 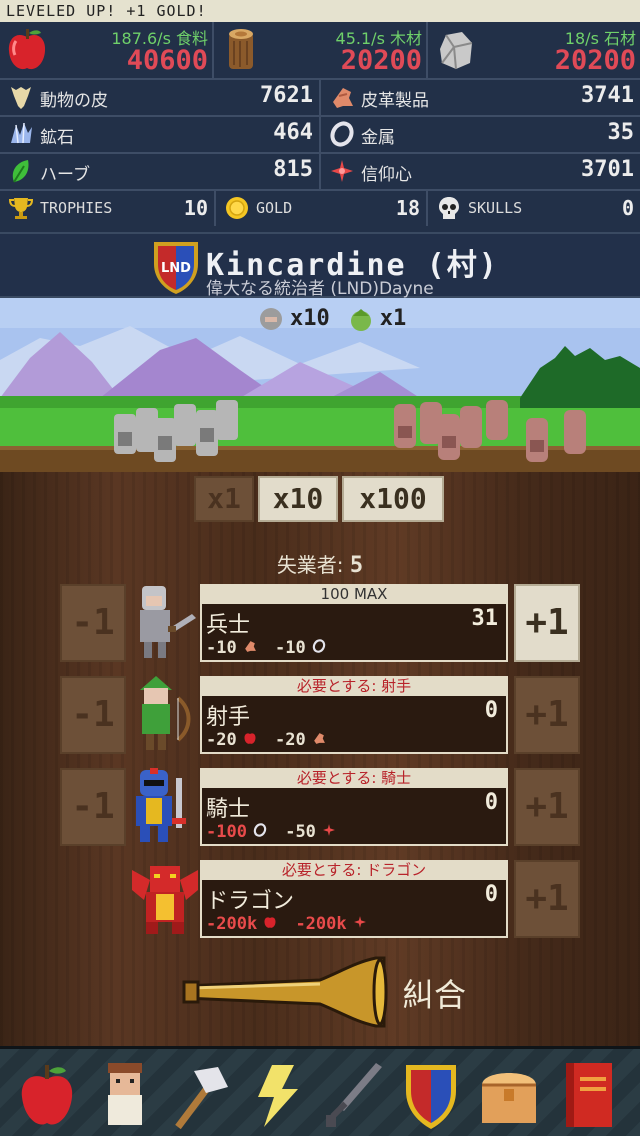 I want to click on archer-cost: -20 -20, so click(x=266, y=740).